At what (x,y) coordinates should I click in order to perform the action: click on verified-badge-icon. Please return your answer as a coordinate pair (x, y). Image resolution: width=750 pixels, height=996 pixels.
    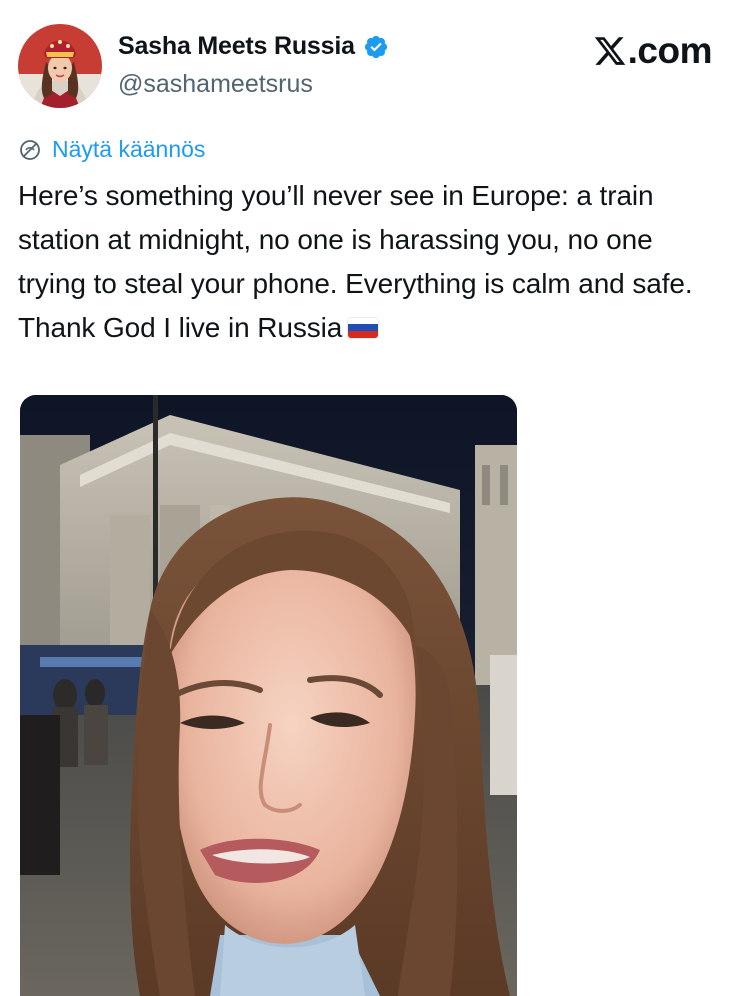
    Looking at the image, I should click on (375, 46).